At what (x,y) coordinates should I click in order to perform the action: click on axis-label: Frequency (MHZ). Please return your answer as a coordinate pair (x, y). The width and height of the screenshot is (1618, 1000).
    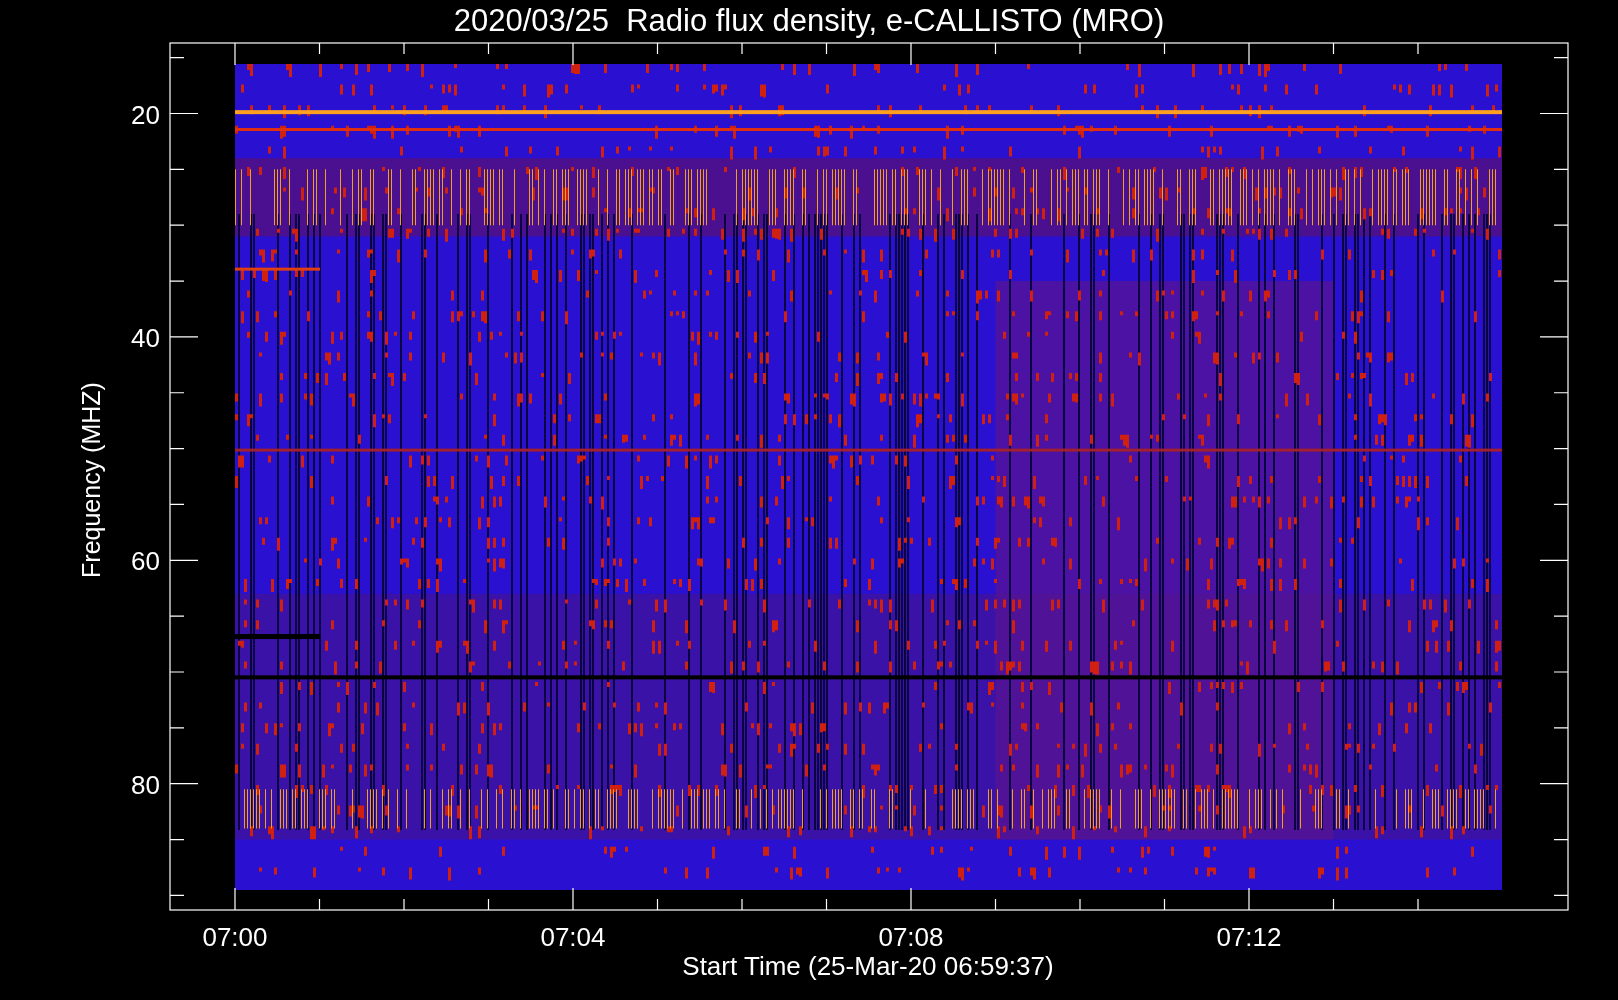
    Looking at the image, I should click on (91, 480).